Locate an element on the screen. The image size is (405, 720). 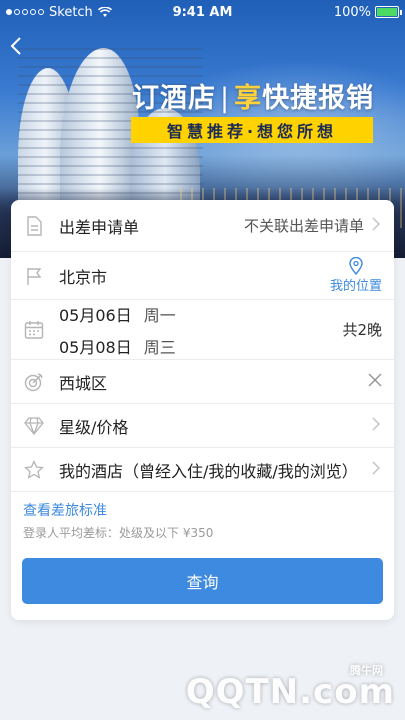
close-icon is located at coordinates (375, 380).